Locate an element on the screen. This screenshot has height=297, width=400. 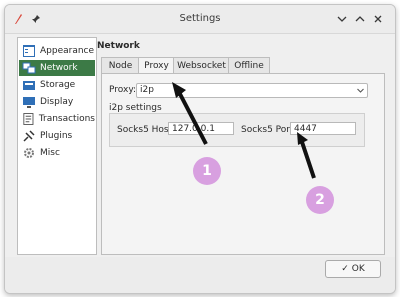
appearance-icon is located at coordinates (29, 51).